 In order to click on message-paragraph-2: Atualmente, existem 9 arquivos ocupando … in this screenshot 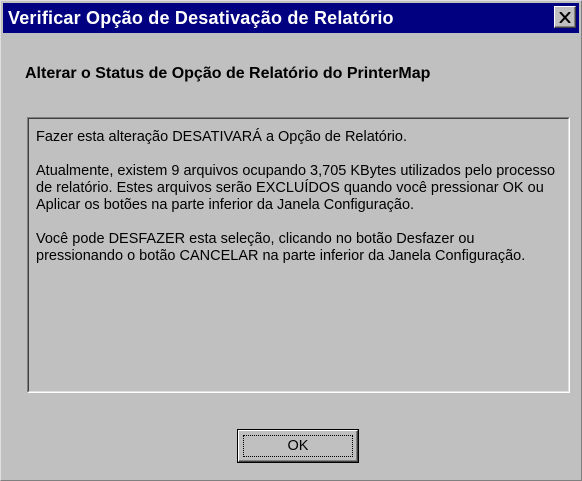, I will do `click(296, 188)`.